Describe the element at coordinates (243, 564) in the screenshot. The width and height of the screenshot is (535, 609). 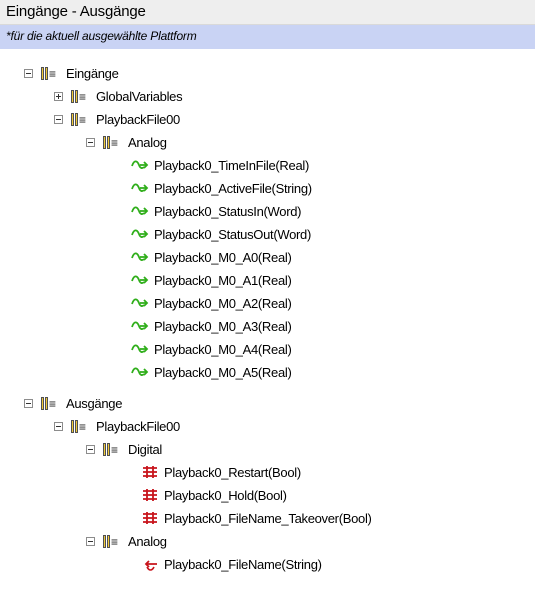
I see `tree-node-label: Playback0_FileName(String)` at that location.